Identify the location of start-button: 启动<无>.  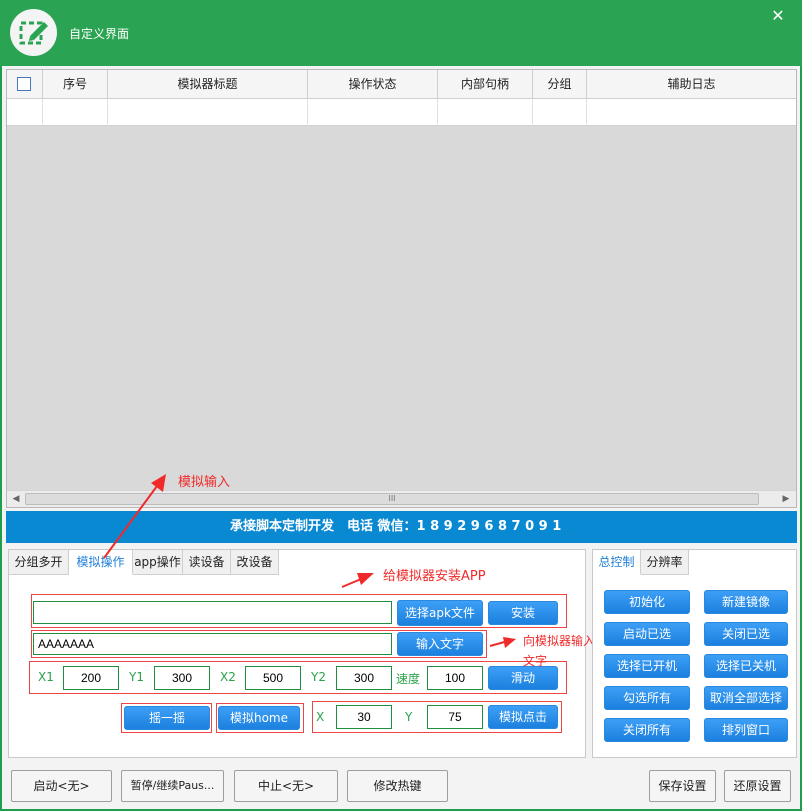
(61, 786).